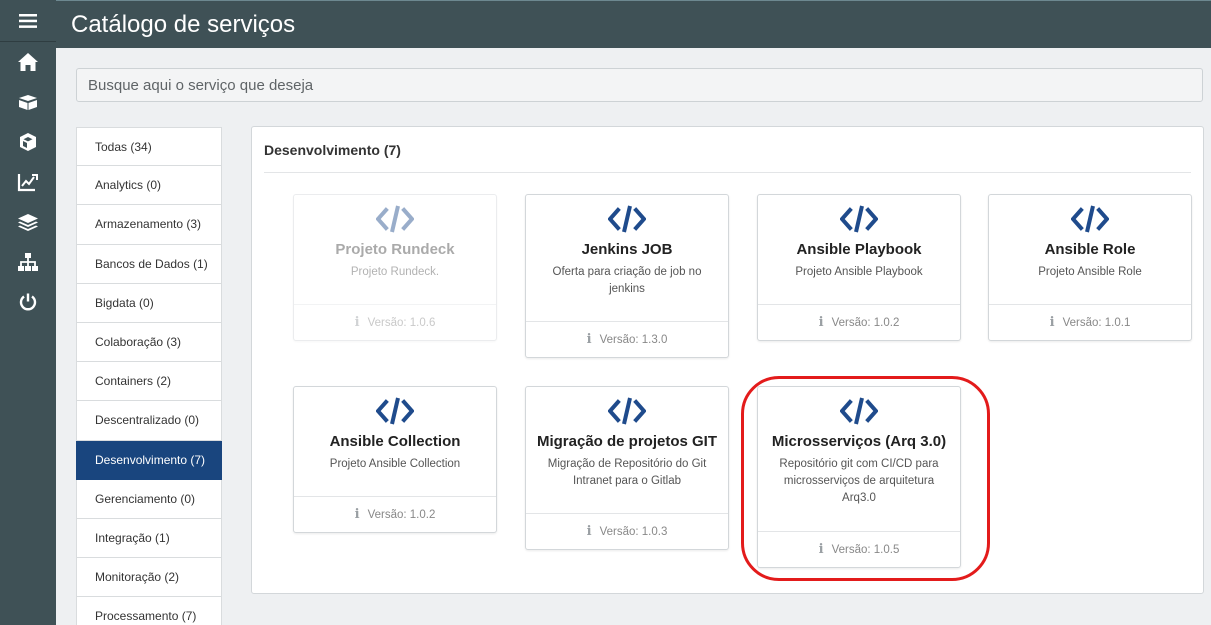 The height and width of the screenshot is (625, 1211). What do you see at coordinates (1096, 322) in the screenshot?
I see `card-version: Versão: 1.0.1` at bounding box center [1096, 322].